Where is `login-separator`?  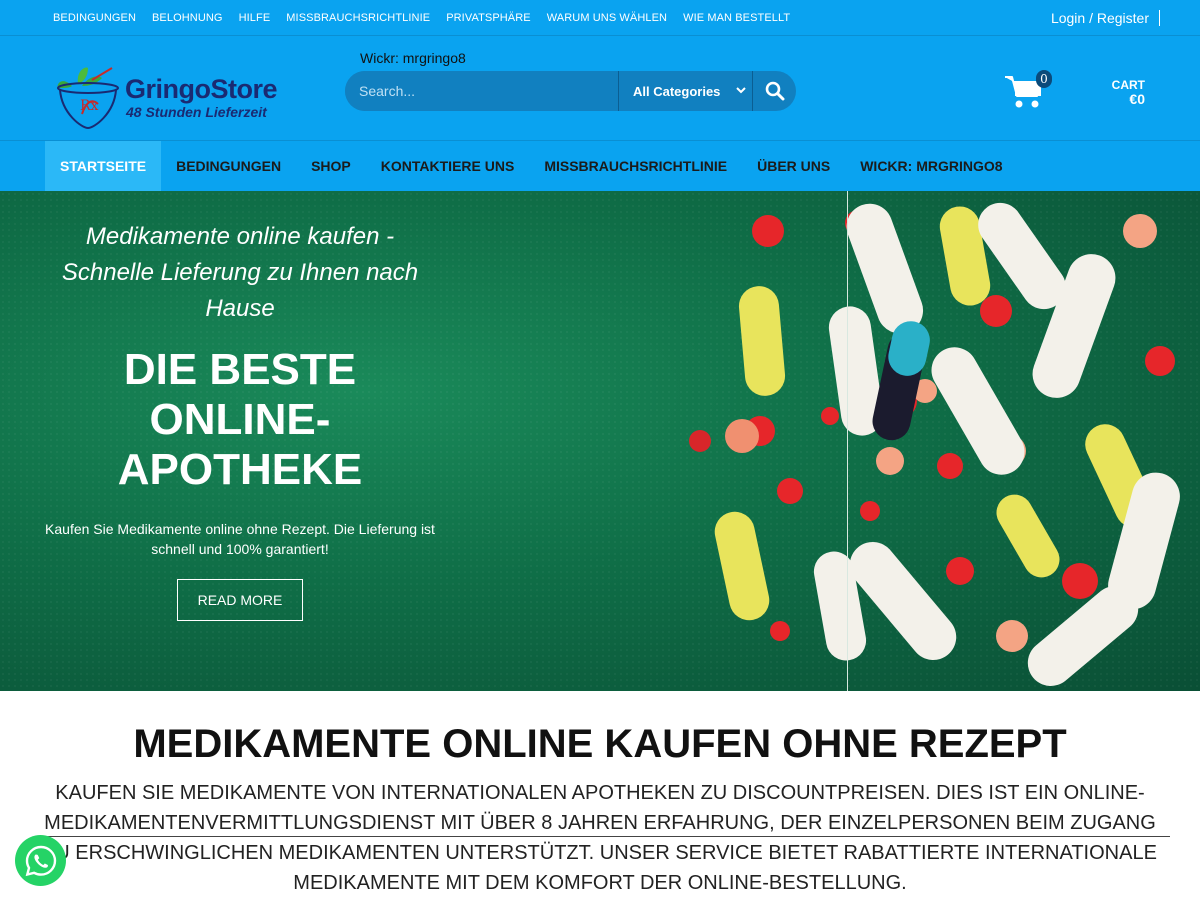 login-separator is located at coordinates (1159, 18).